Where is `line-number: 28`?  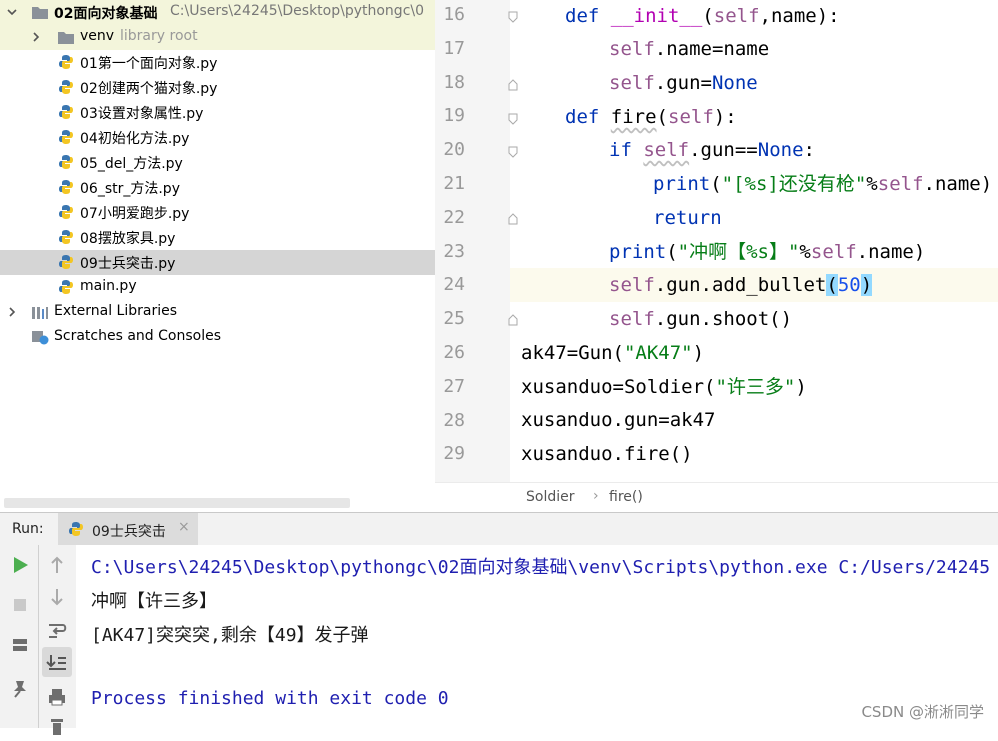 line-number: 28 is located at coordinates (454, 420).